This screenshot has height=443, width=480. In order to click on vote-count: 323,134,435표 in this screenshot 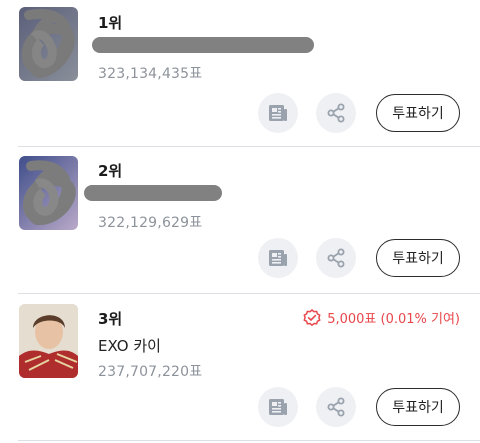, I will do `click(150, 74)`.